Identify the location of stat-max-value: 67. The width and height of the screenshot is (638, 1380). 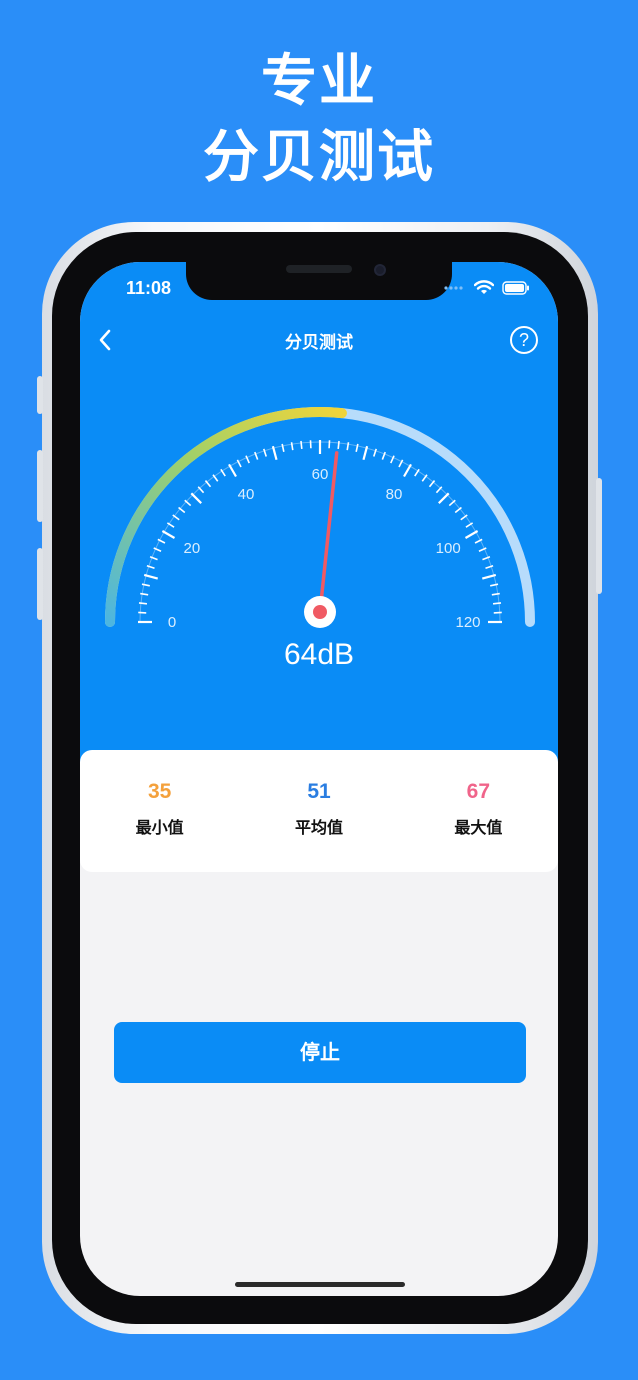
(478, 791).